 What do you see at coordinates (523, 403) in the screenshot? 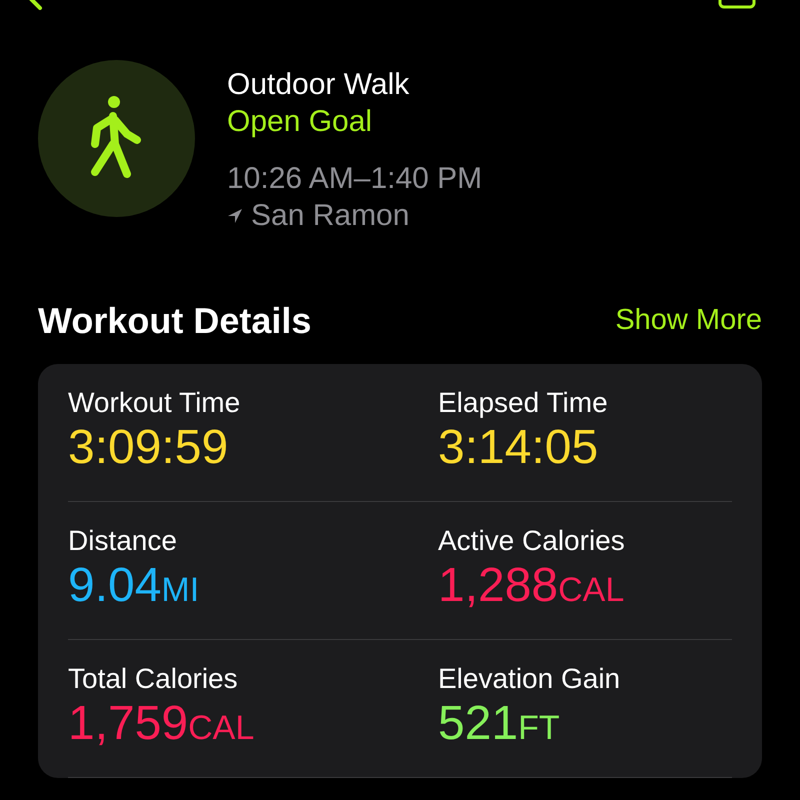
I see `metric-label: Elapsed Time` at bounding box center [523, 403].